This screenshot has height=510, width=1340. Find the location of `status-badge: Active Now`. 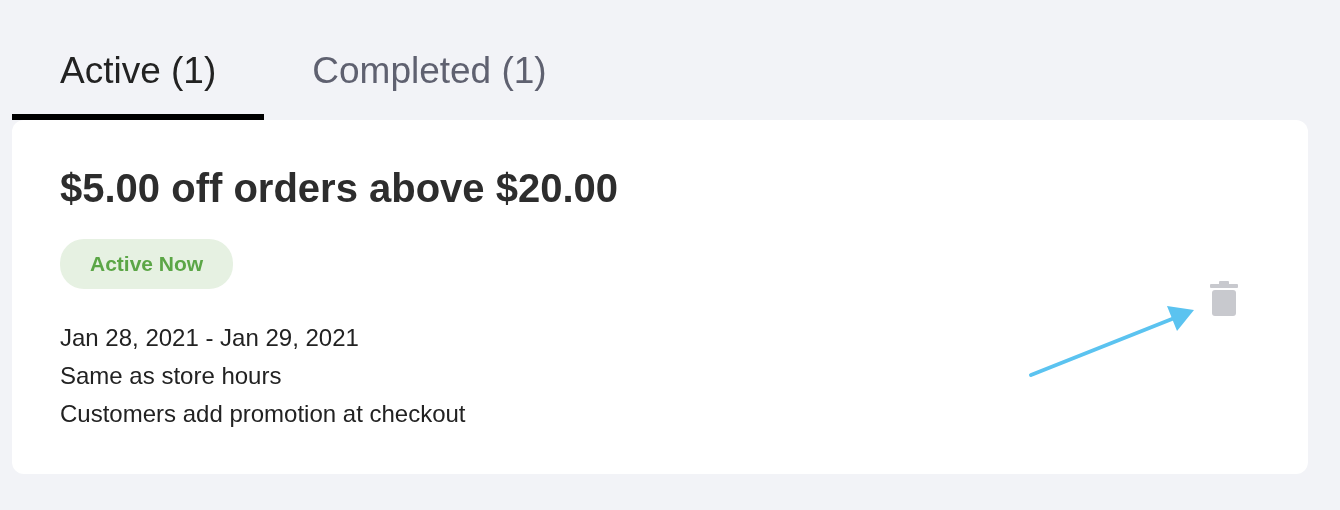

status-badge: Active Now is located at coordinates (147, 264).